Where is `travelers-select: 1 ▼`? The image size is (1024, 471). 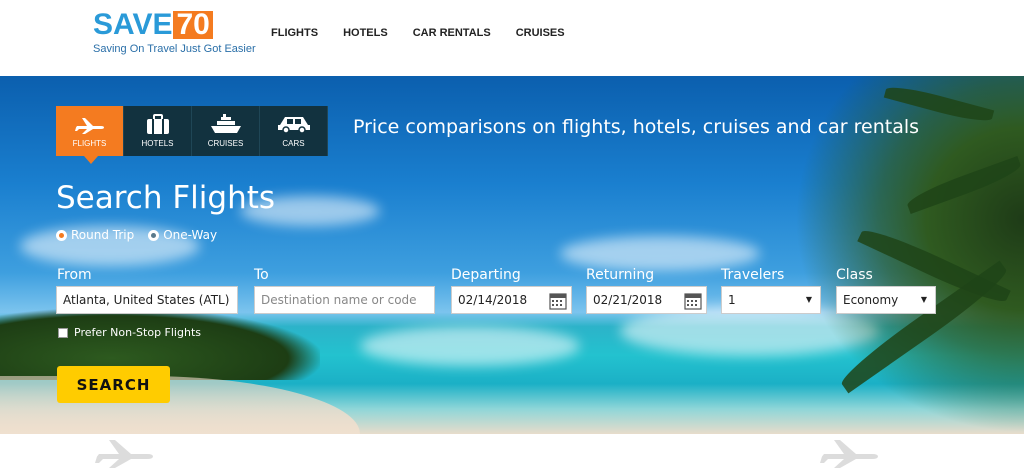 travelers-select: 1 ▼ is located at coordinates (771, 300).